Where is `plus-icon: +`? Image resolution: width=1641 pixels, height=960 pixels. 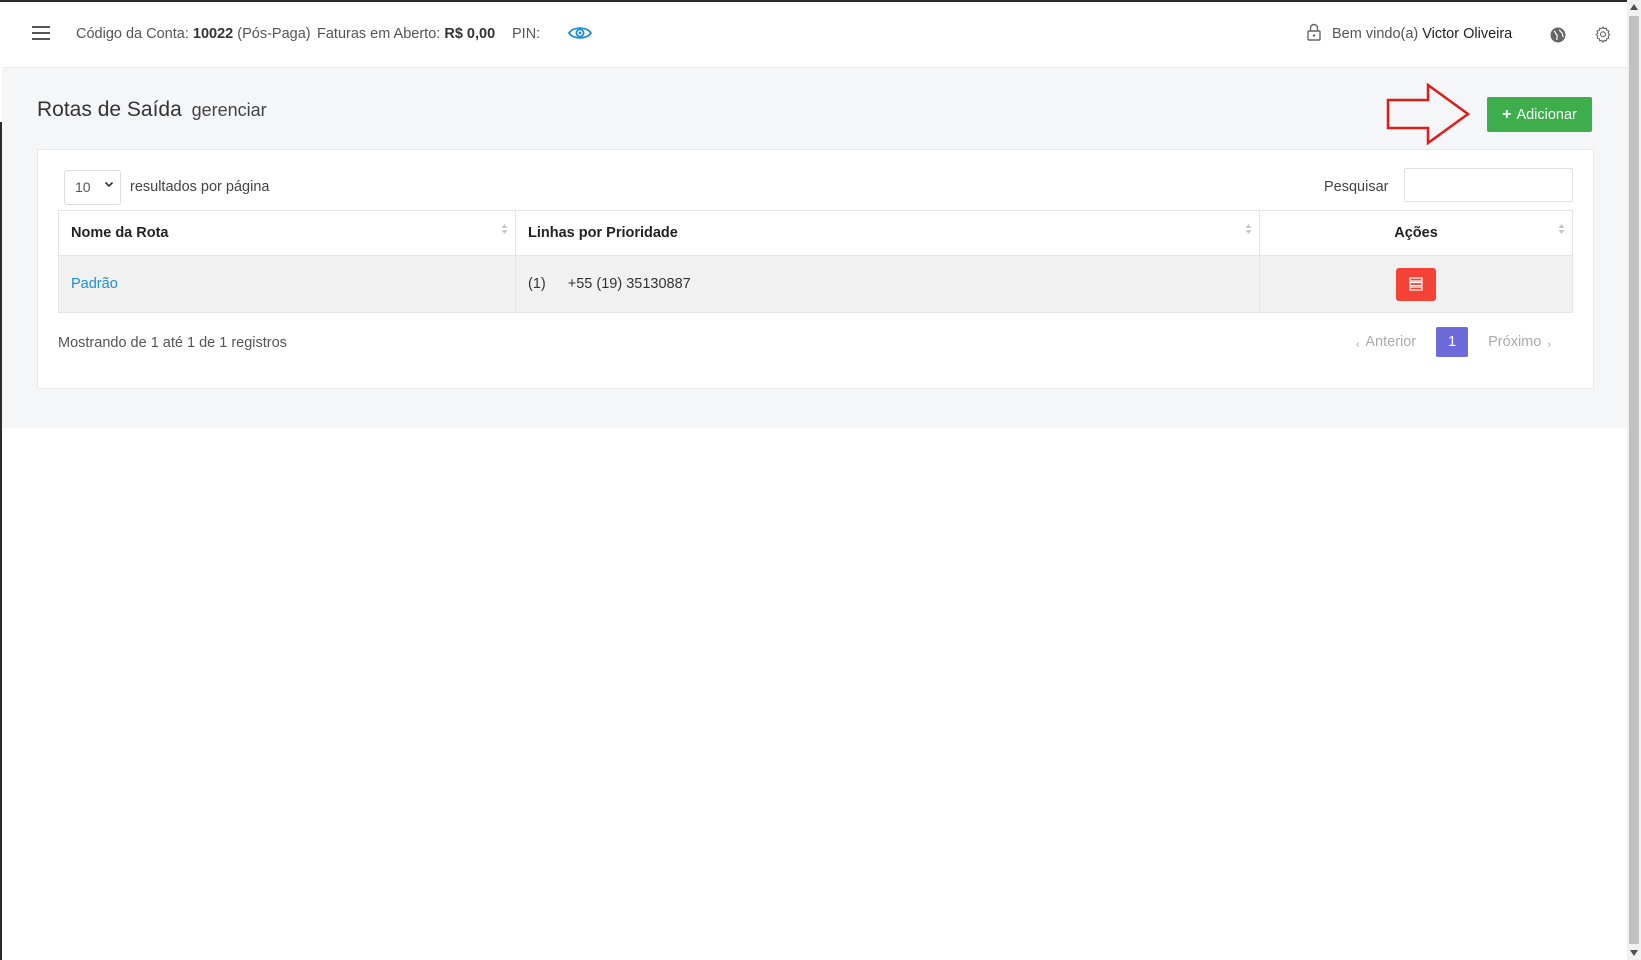 plus-icon: + is located at coordinates (1507, 114).